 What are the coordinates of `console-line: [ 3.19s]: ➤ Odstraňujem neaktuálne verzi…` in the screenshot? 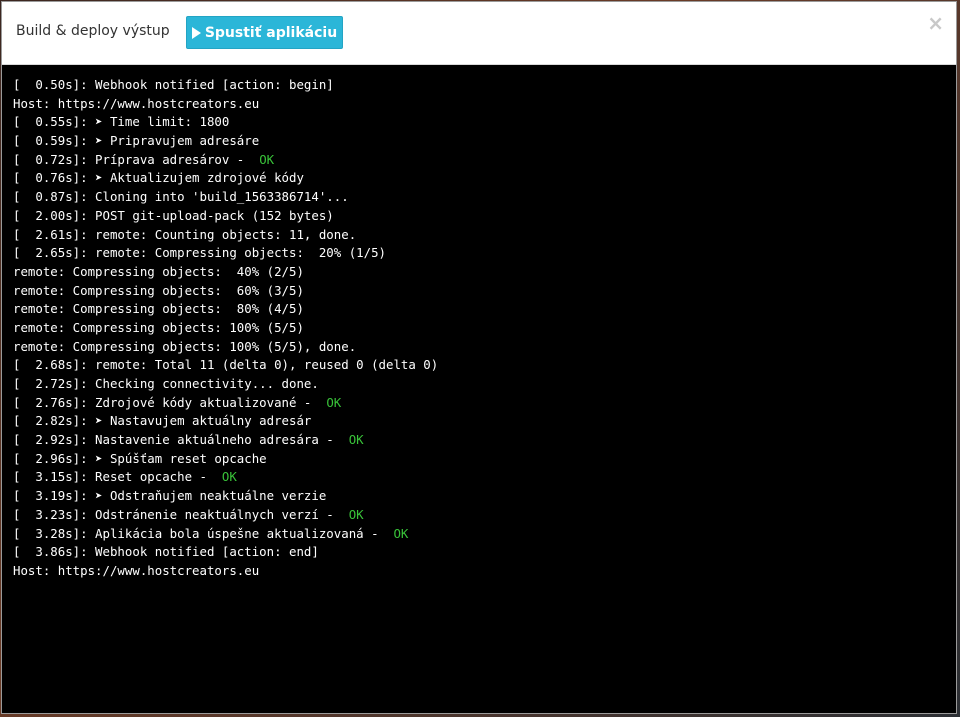 It's located at (484, 496).